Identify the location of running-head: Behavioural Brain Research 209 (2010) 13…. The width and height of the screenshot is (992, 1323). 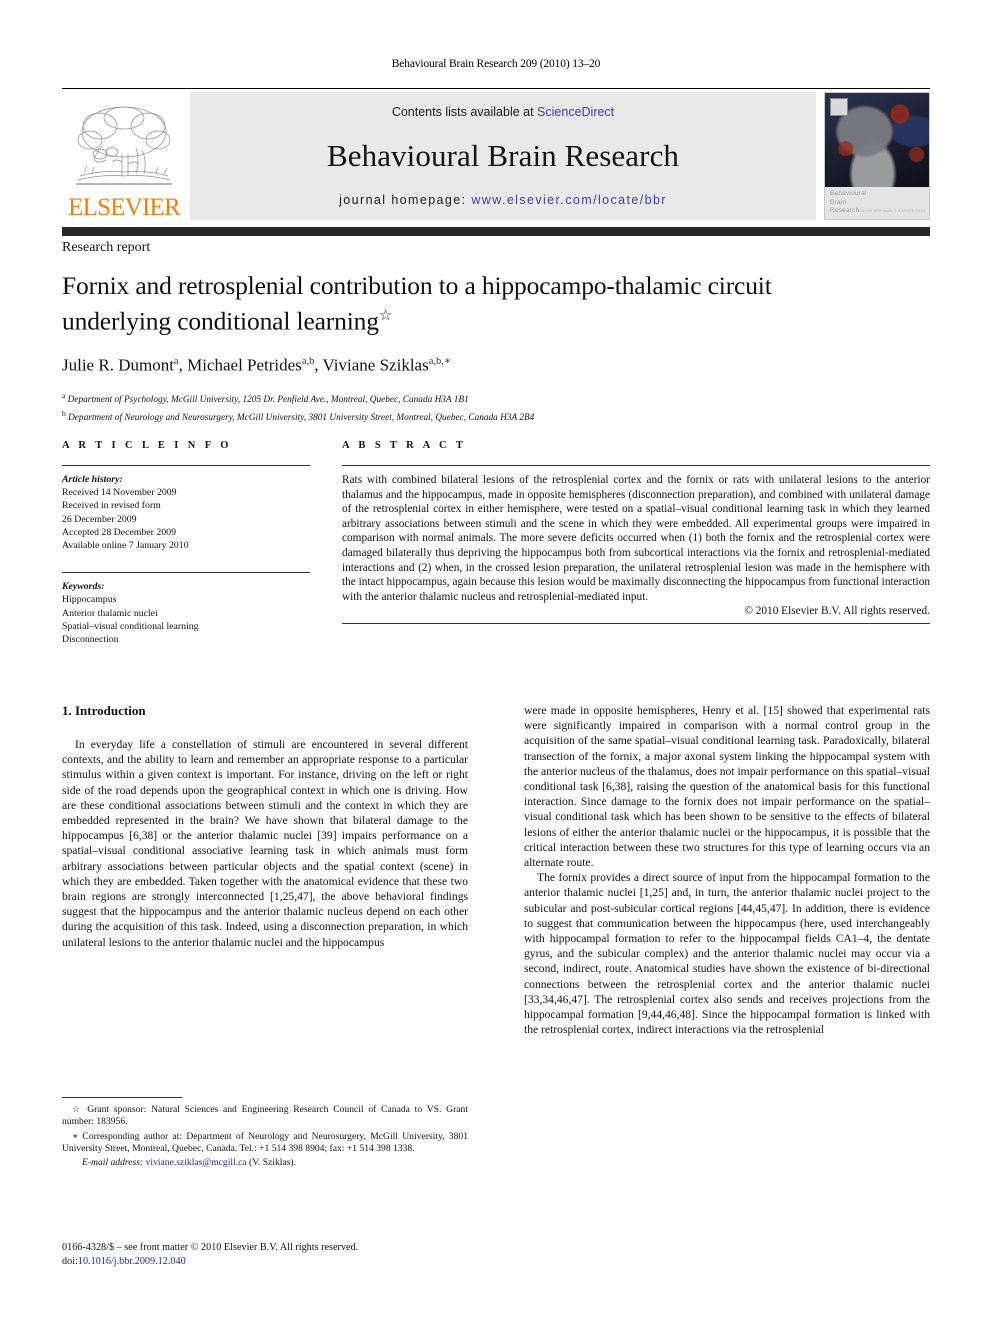
(496, 64).